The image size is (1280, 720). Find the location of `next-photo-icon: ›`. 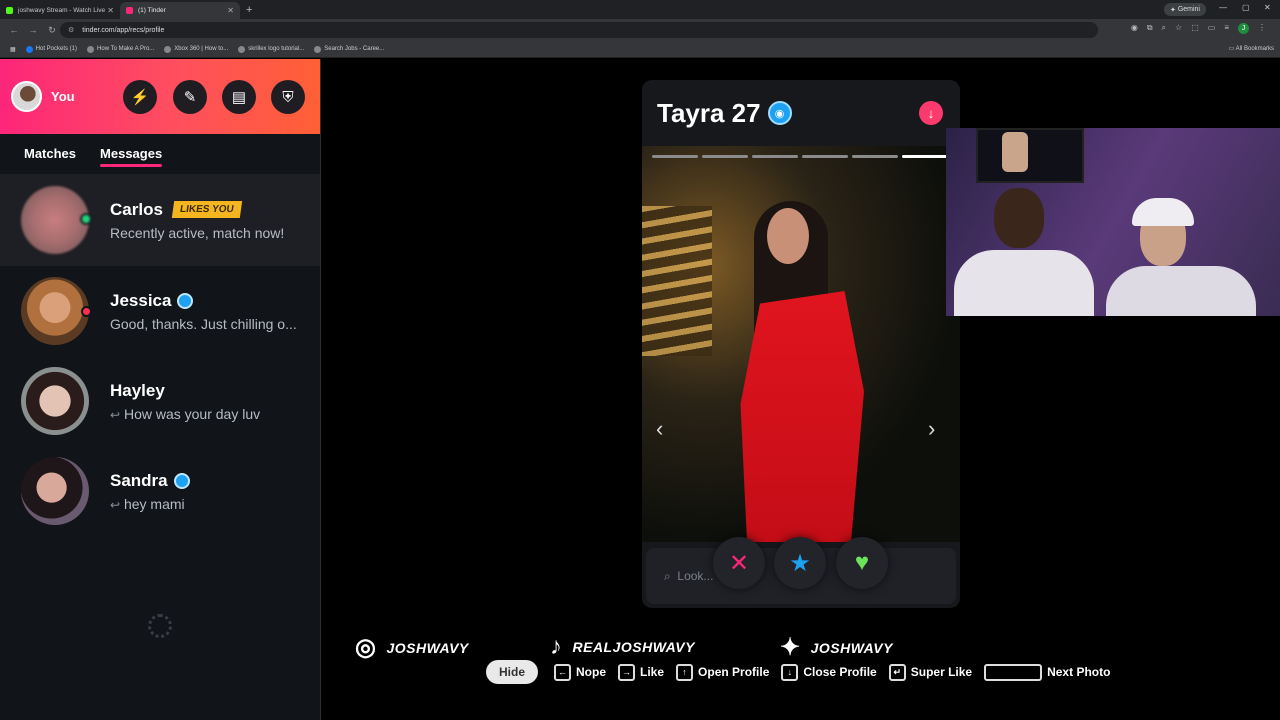

next-photo-icon: › is located at coordinates (931, 429).